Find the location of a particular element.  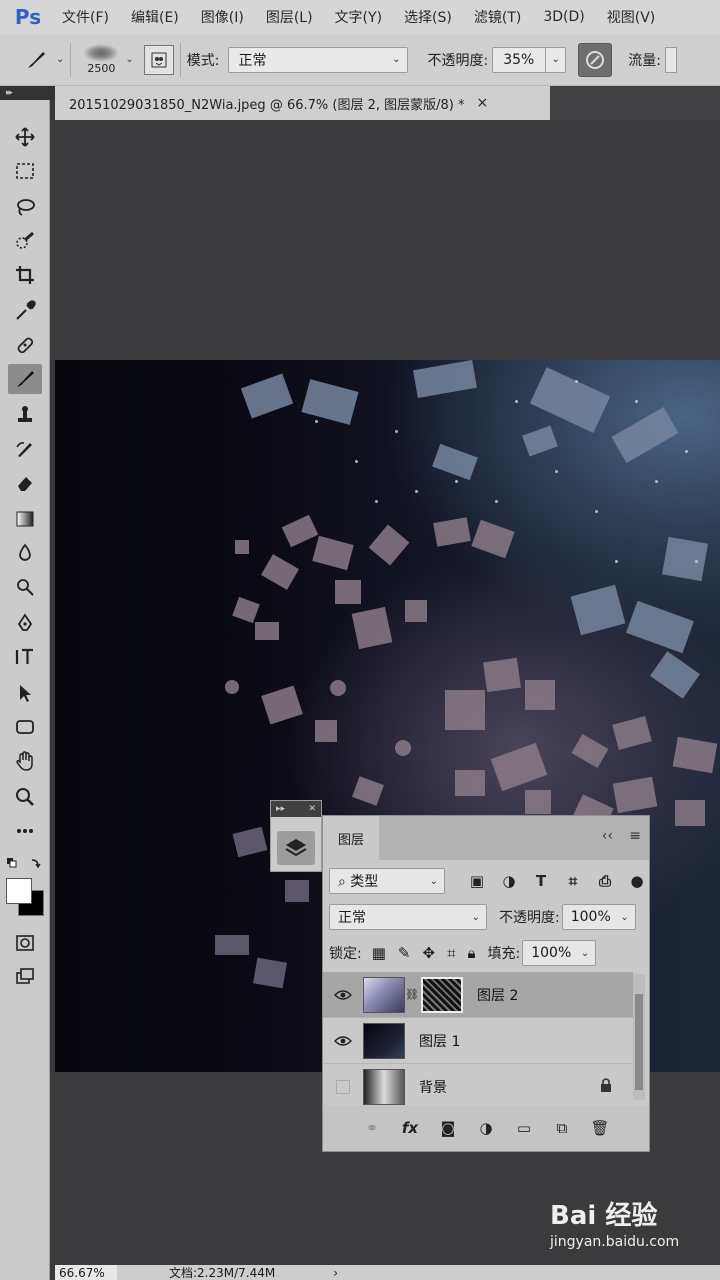

layer-name: 图层 1 is located at coordinates (440, 1041).